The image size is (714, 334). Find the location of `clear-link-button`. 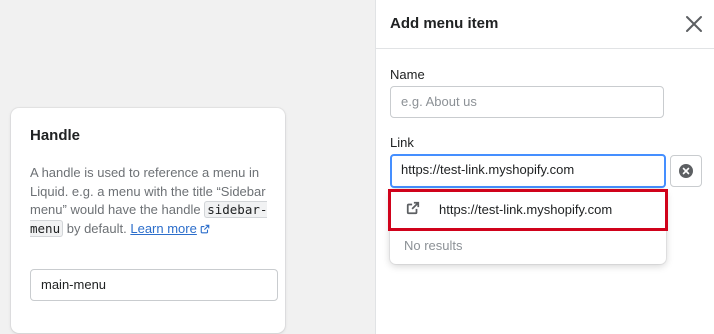

clear-link-button is located at coordinates (686, 171).